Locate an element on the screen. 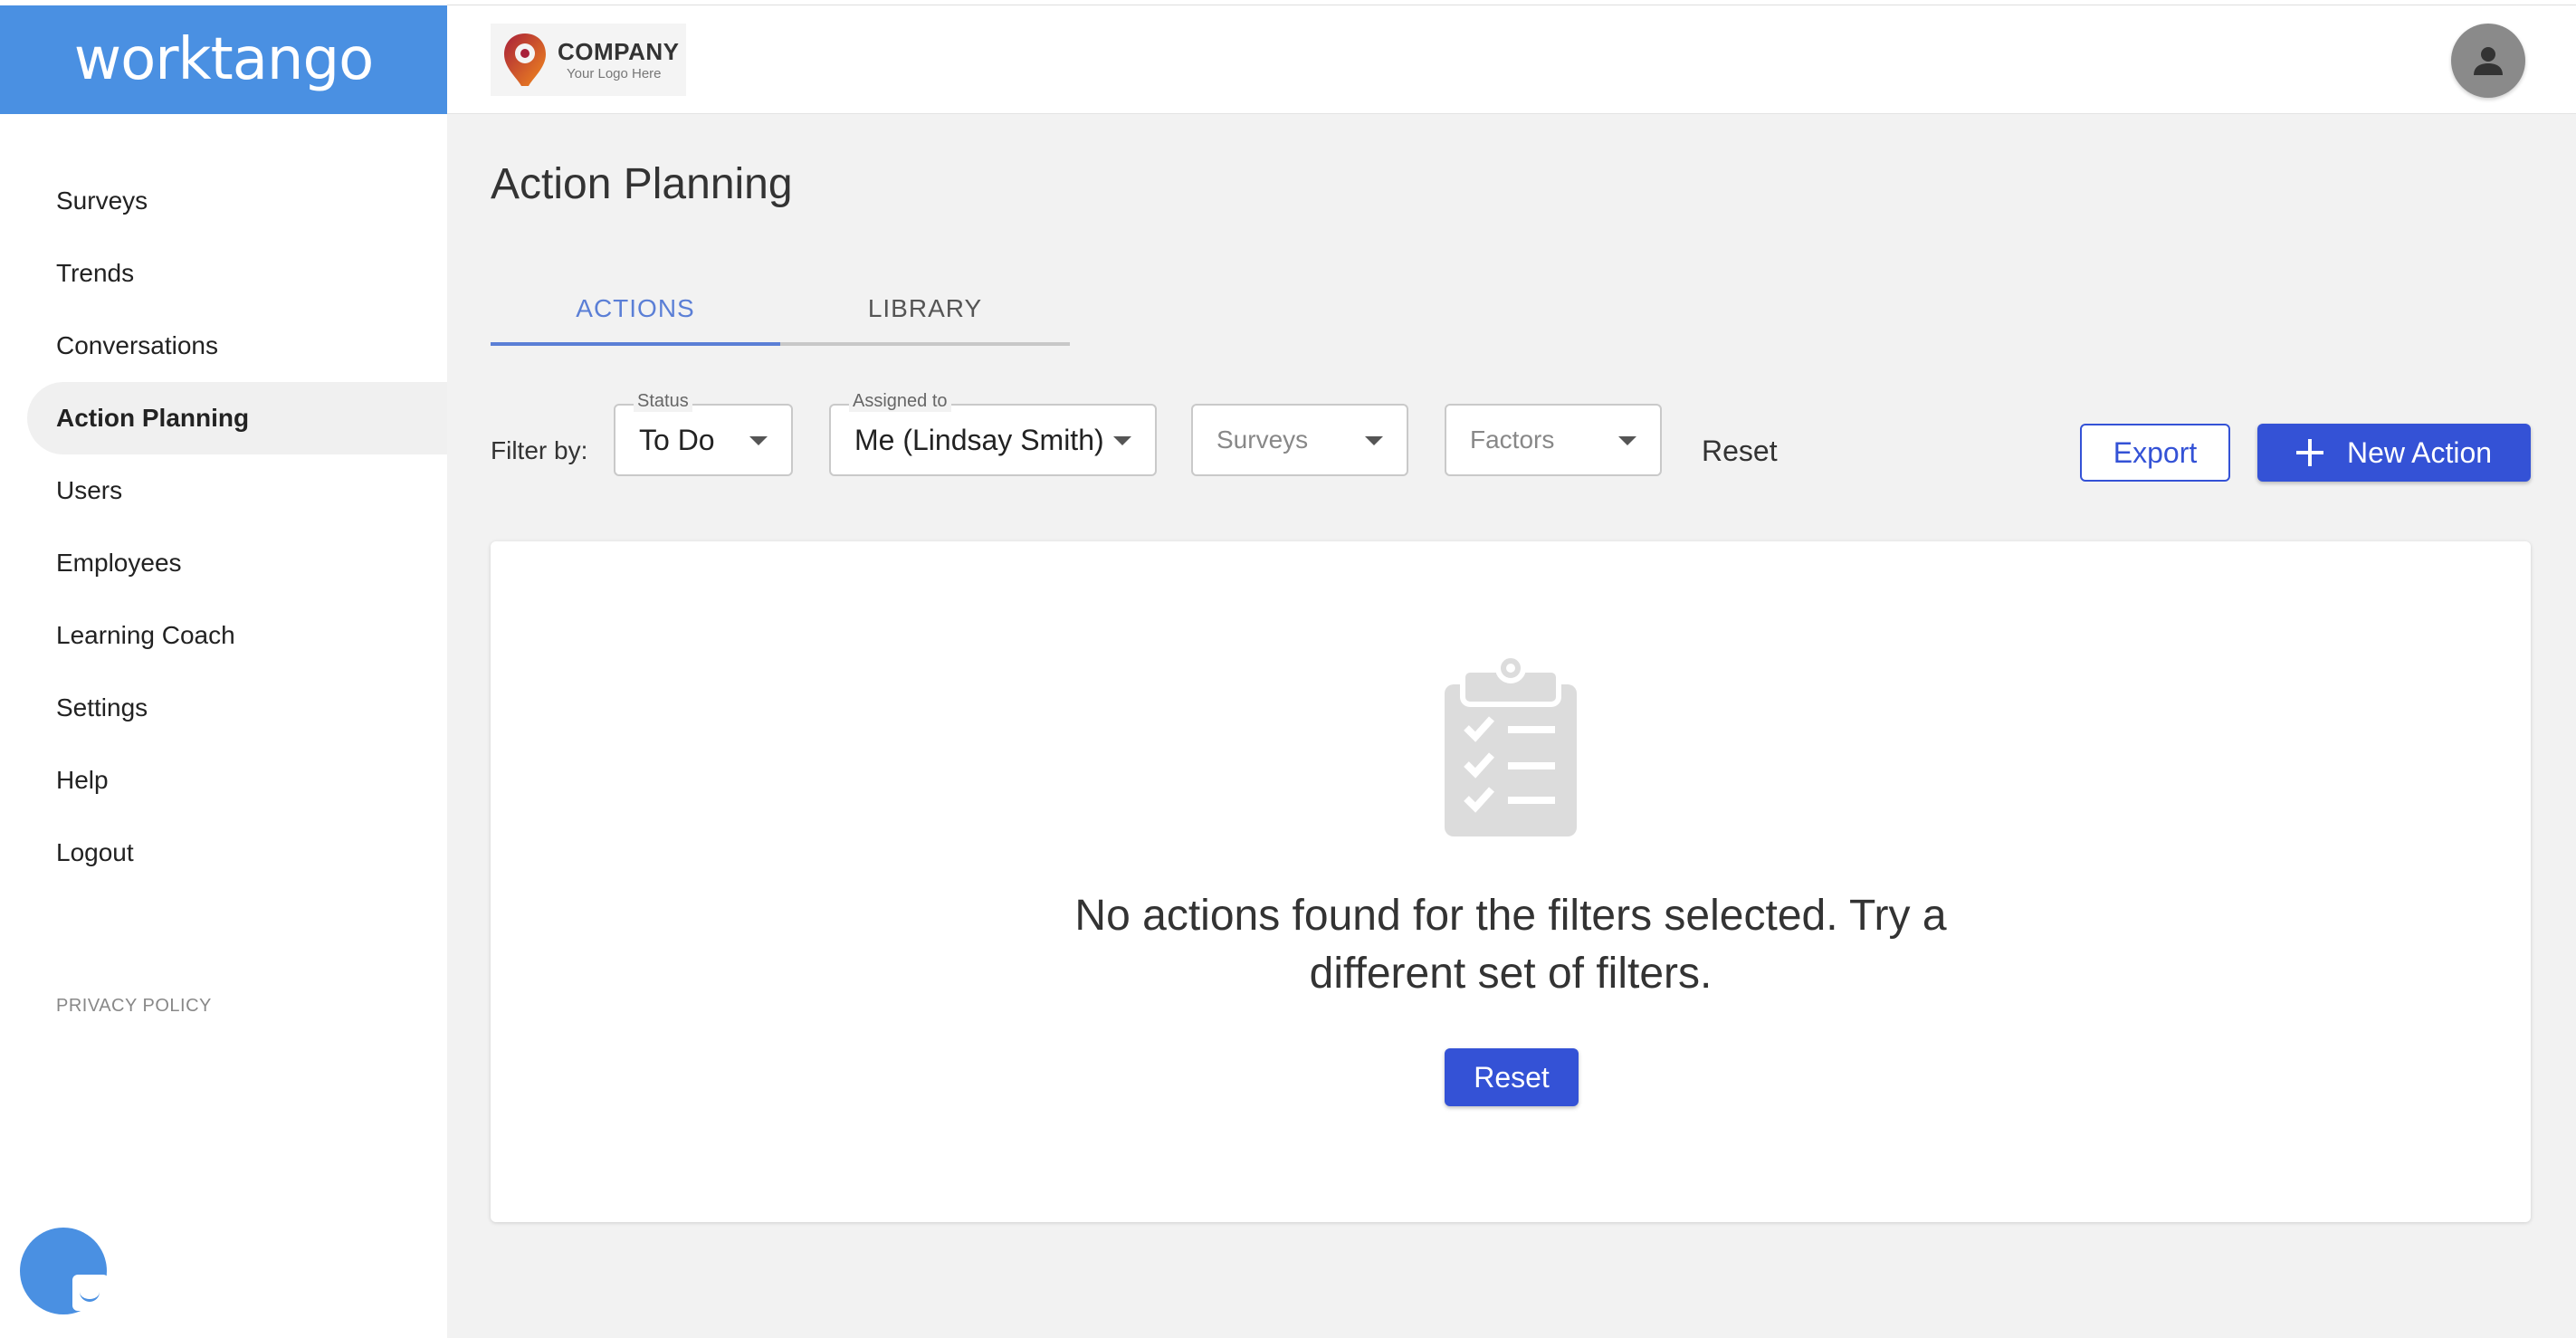 Image resolution: width=2576 pixels, height=1338 pixels. sidebar-item-help: Help is located at coordinates (223, 780).